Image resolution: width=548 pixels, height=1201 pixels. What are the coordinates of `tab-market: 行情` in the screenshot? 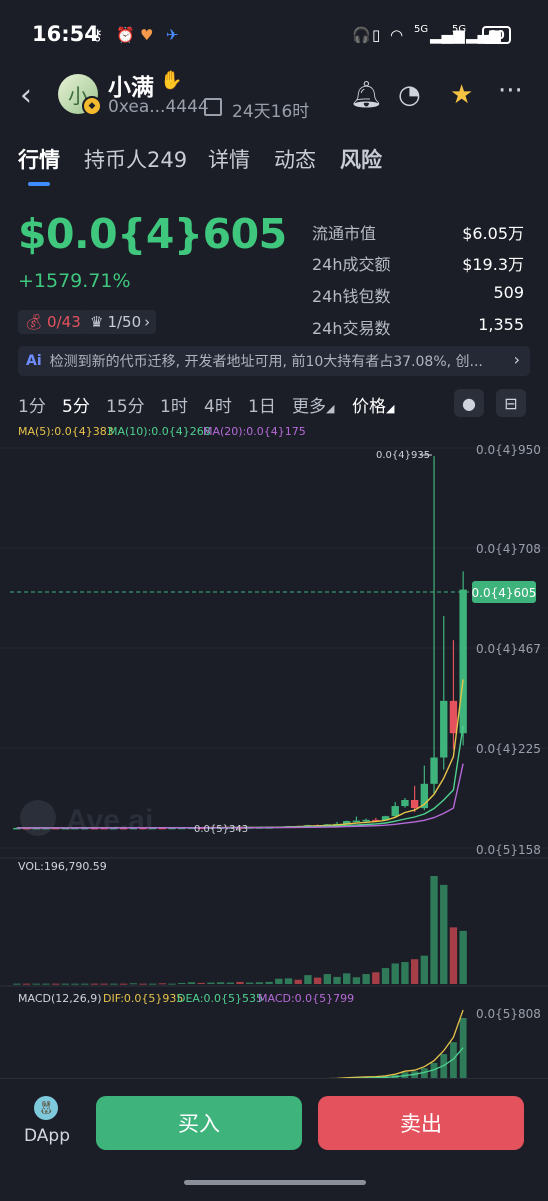 It's located at (39, 159).